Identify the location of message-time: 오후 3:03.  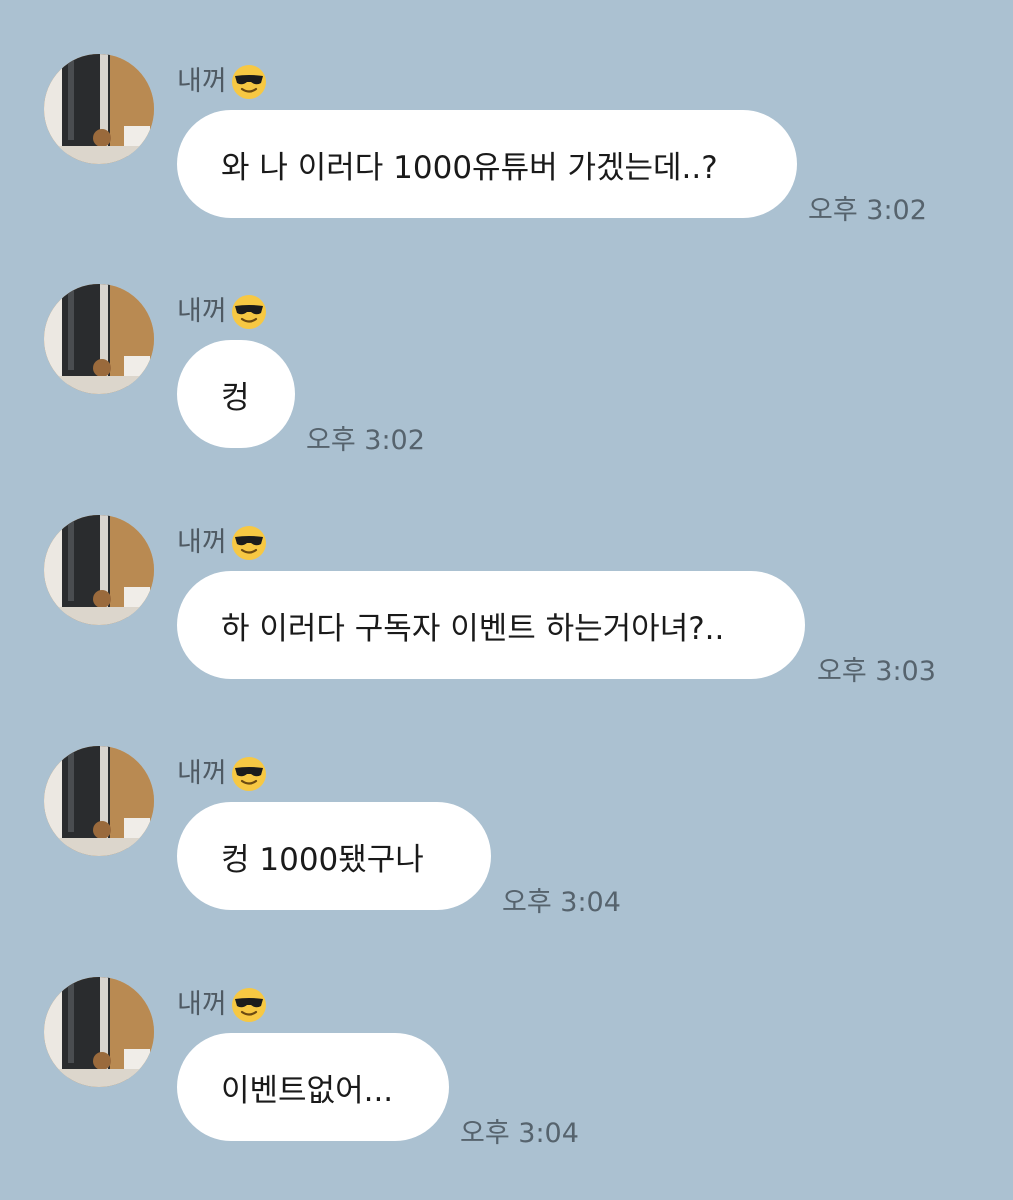
(876, 671).